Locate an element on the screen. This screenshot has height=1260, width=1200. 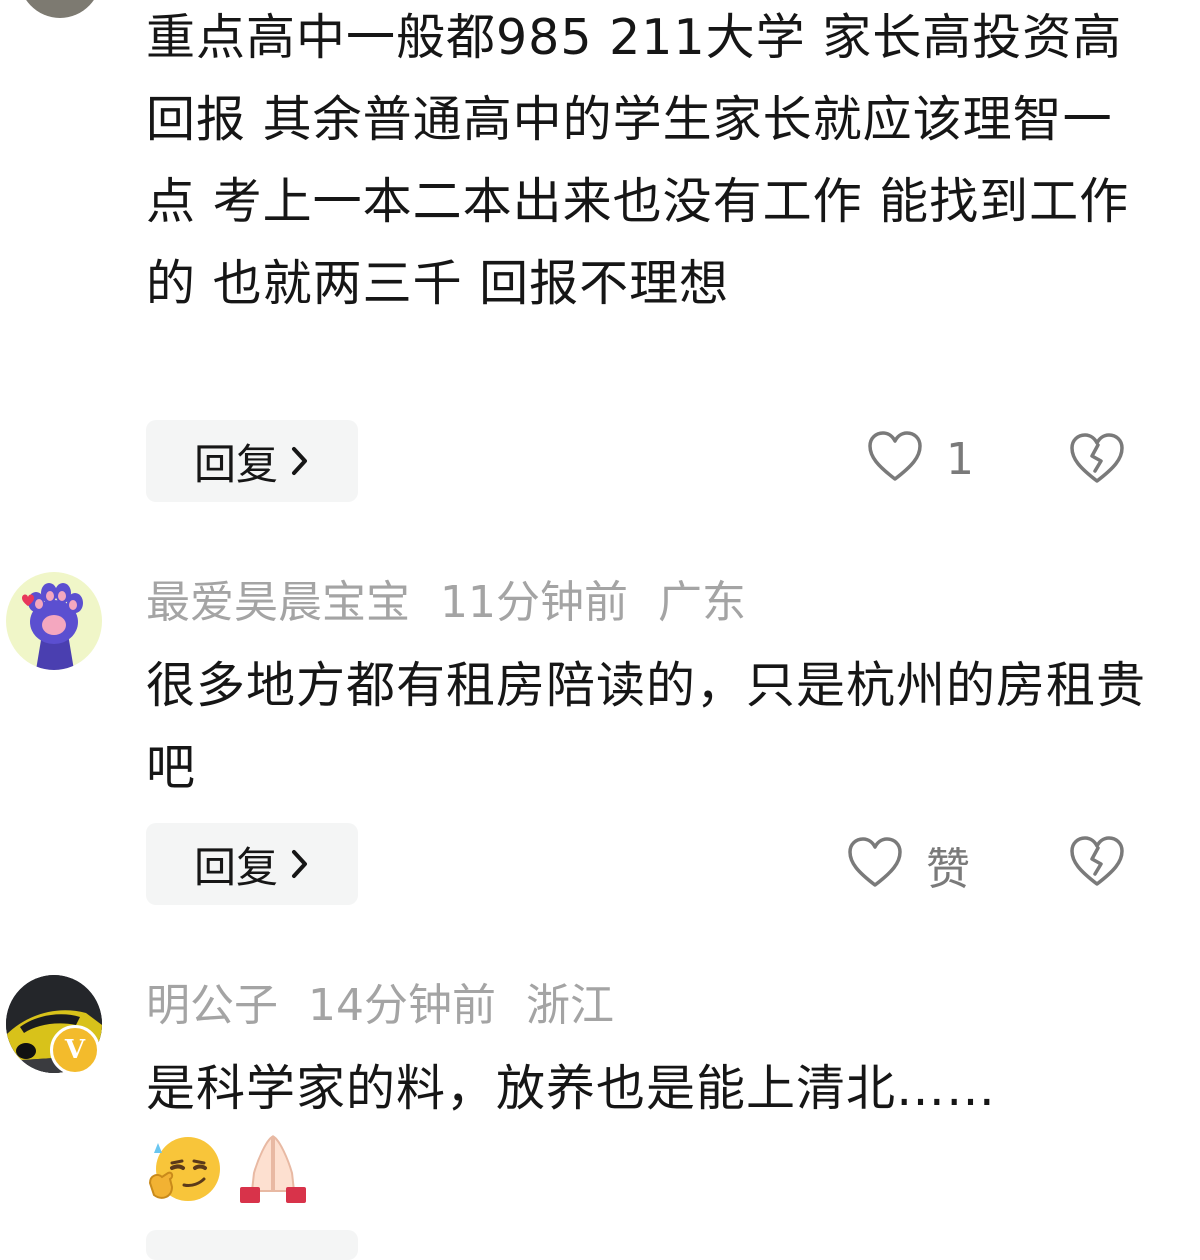
verified-badge-icon: V is located at coordinates (75, 1050).